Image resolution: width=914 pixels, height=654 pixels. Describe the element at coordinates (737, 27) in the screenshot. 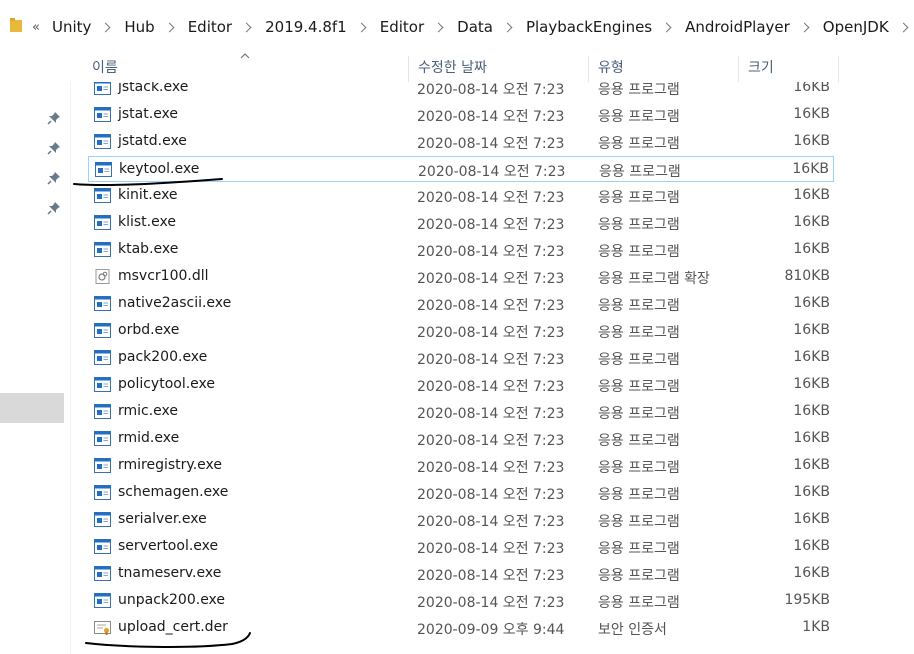

I see `breadcrumb-item: AndroidPlayer` at that location.